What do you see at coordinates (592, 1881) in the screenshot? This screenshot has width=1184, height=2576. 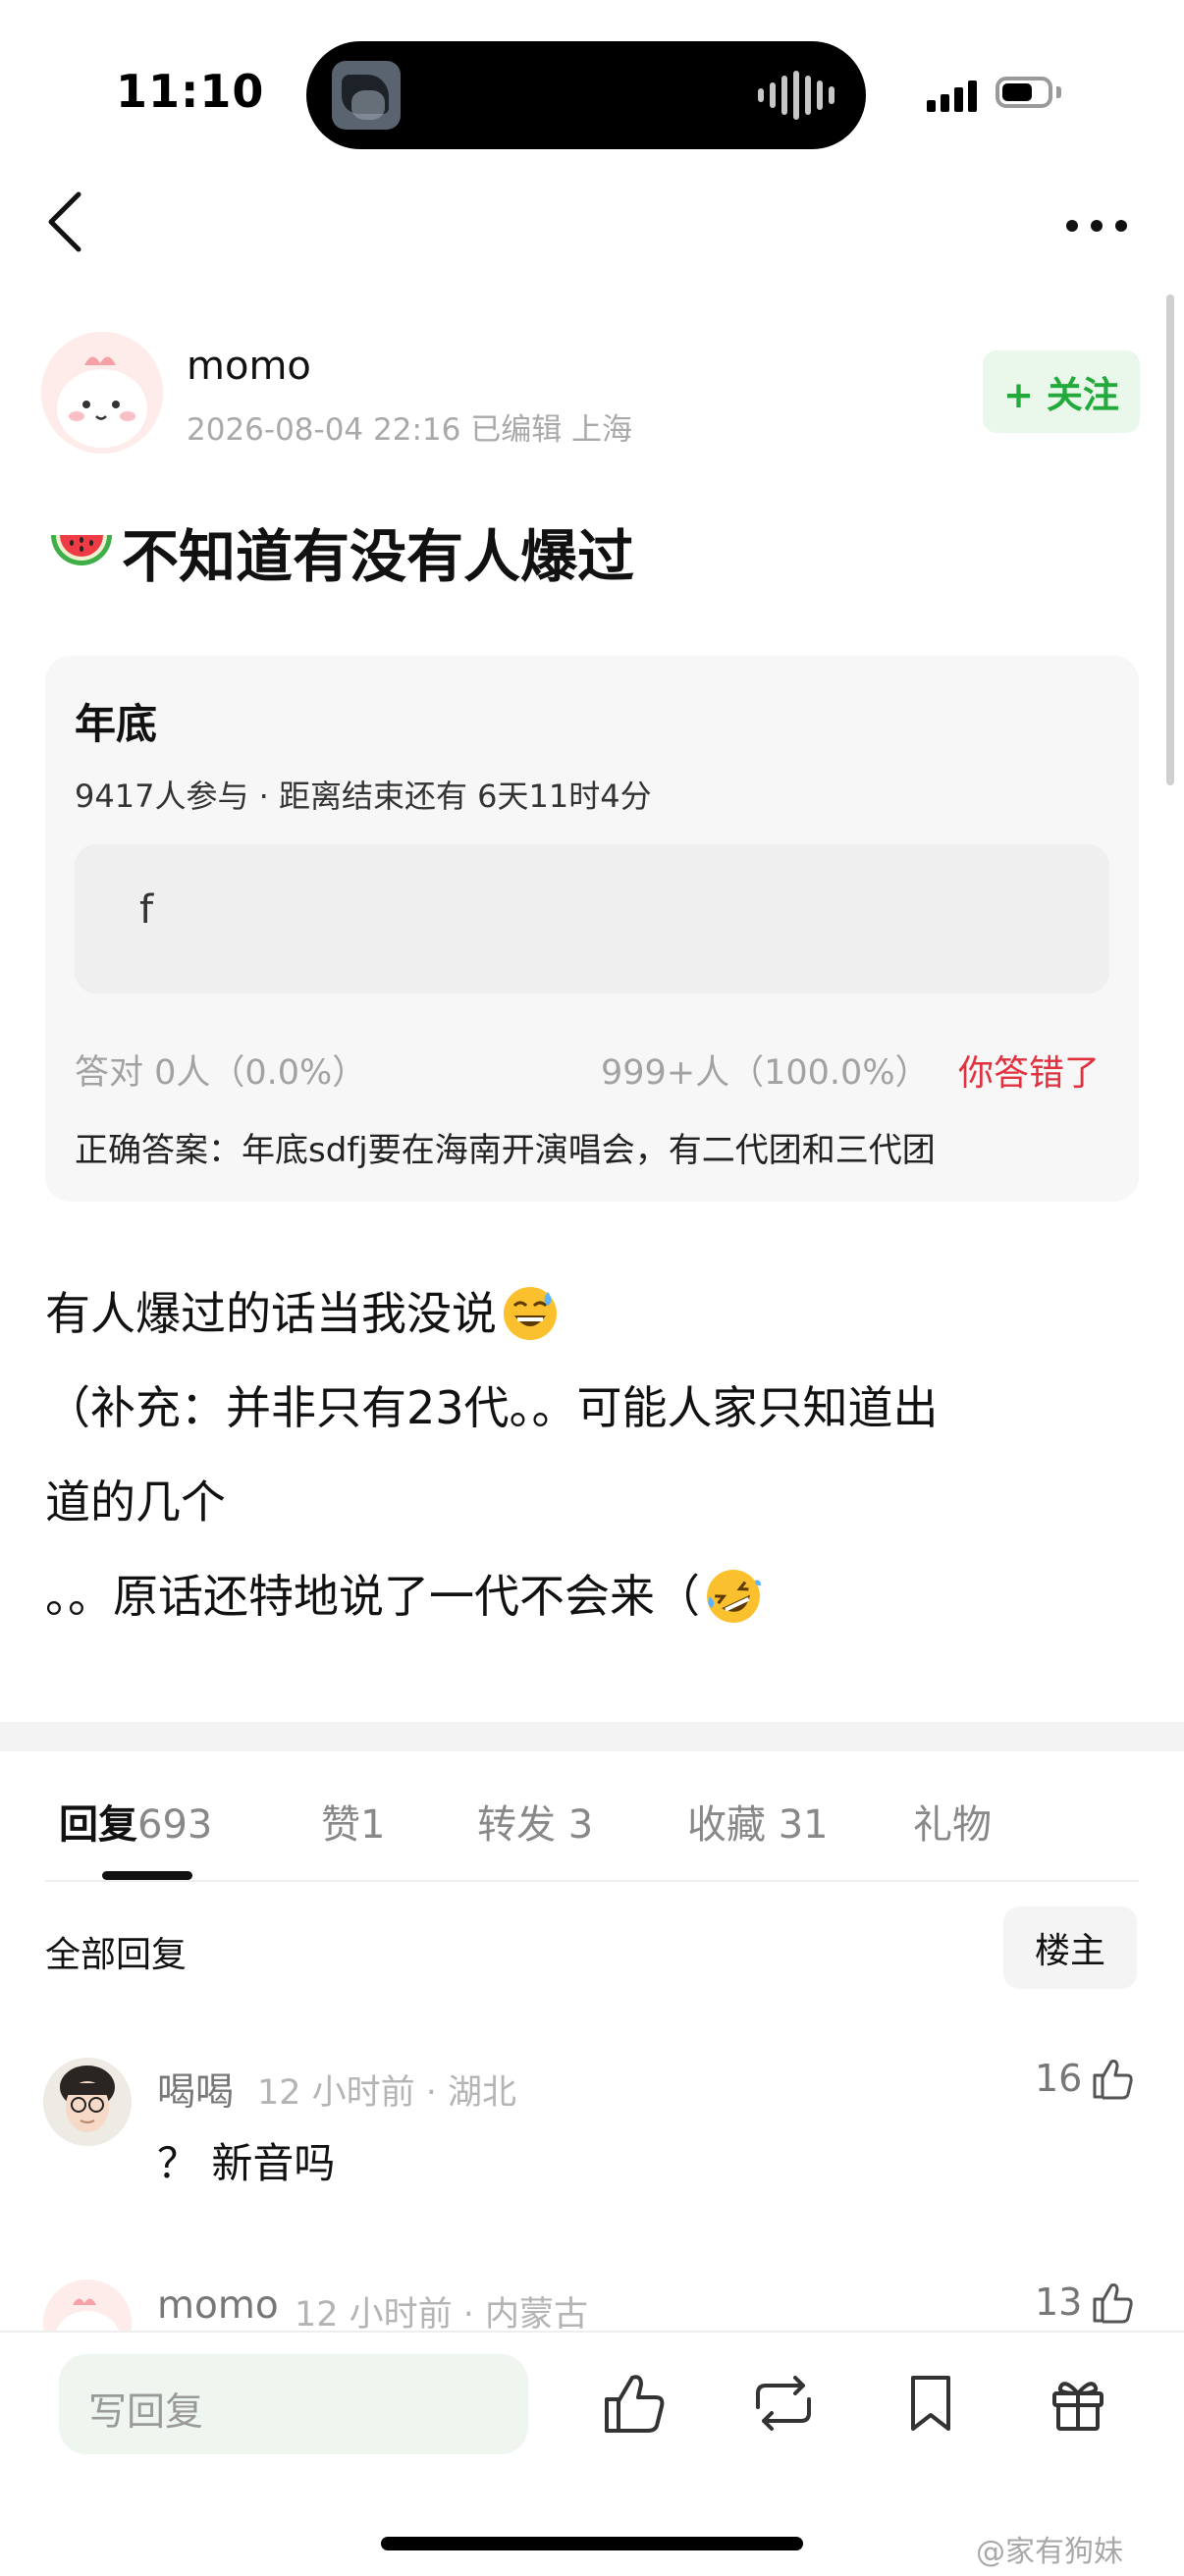 I see `tabs-divider` at bounding box center [592, 1881].